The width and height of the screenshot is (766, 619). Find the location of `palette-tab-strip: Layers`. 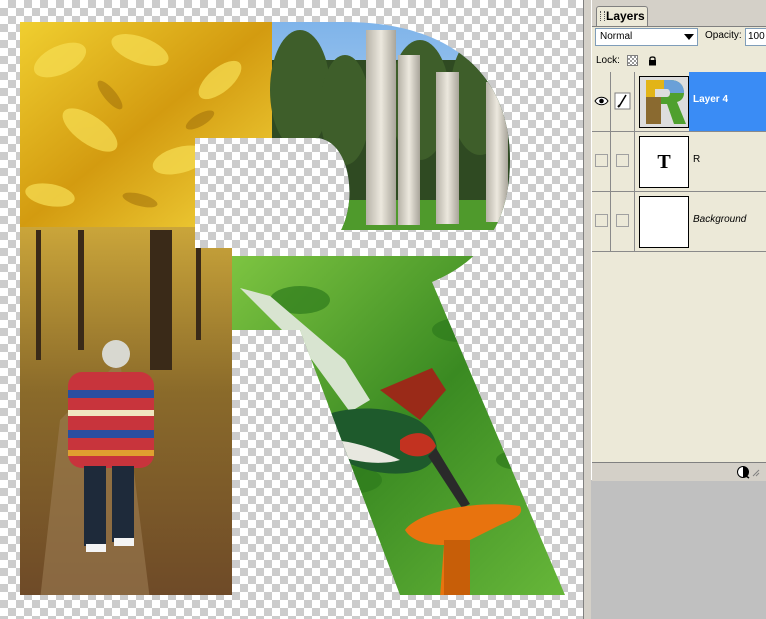

palette-tab-strip: Layers is located at coordinates (679, 13).